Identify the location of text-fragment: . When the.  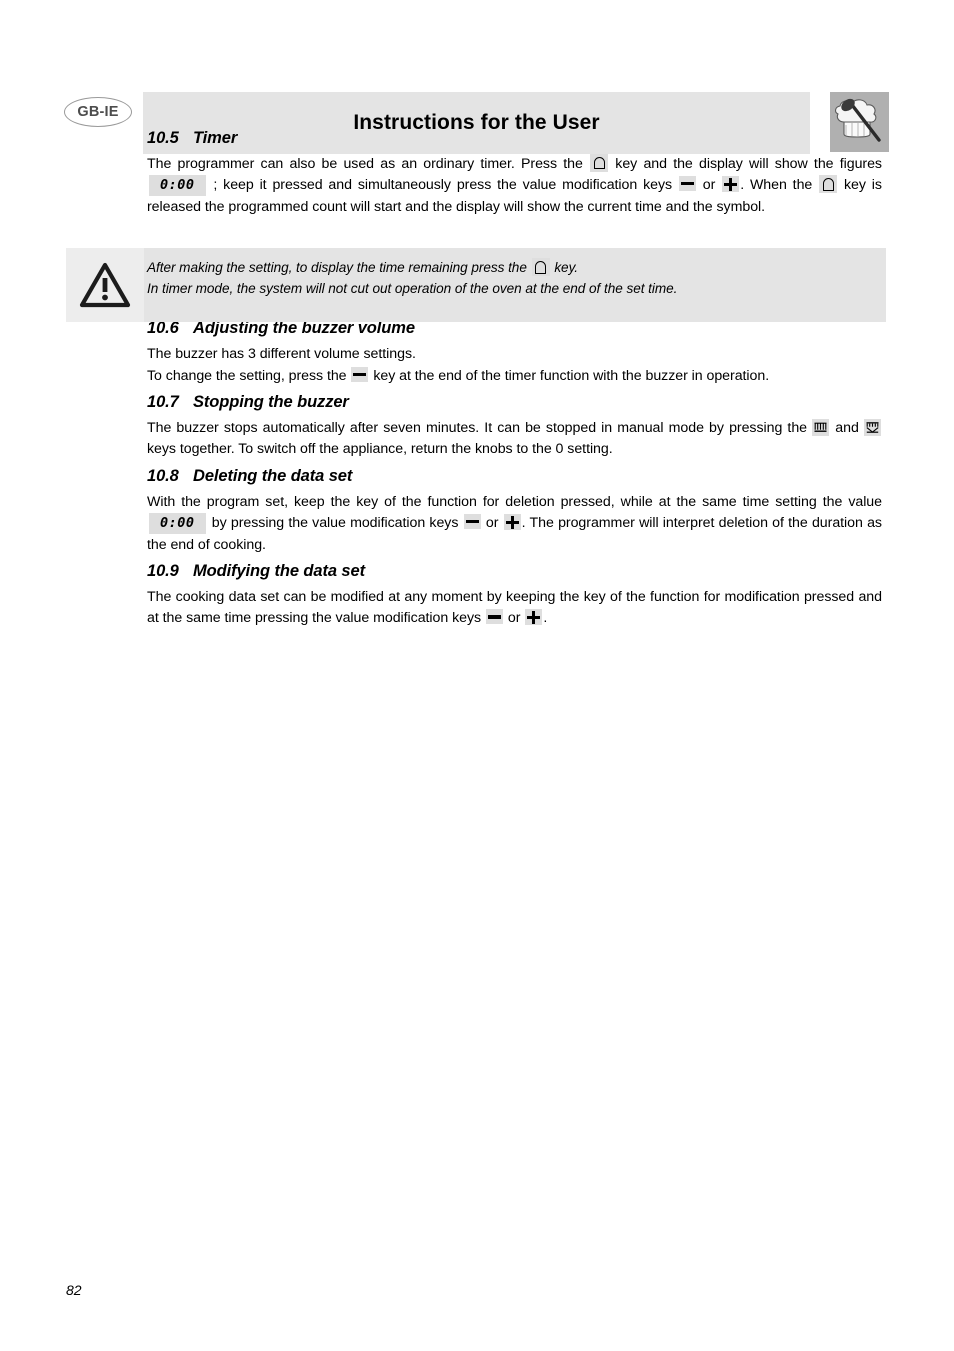
(776, 185).